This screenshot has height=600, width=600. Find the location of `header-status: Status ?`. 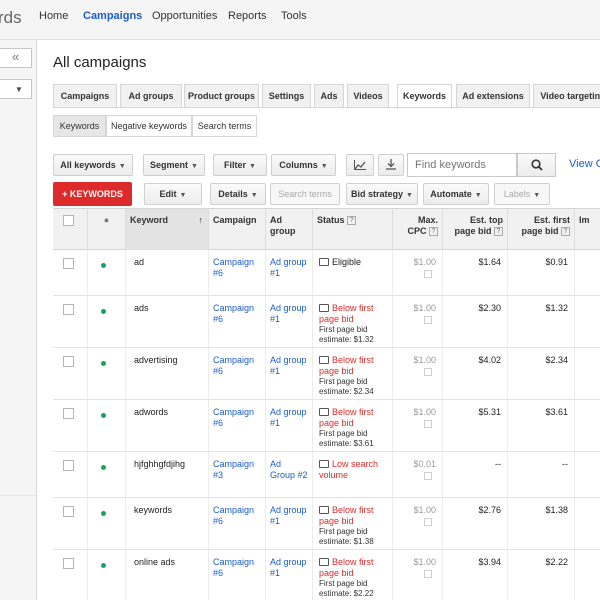

header-status: Status ? is located at coordinates (353, 229).